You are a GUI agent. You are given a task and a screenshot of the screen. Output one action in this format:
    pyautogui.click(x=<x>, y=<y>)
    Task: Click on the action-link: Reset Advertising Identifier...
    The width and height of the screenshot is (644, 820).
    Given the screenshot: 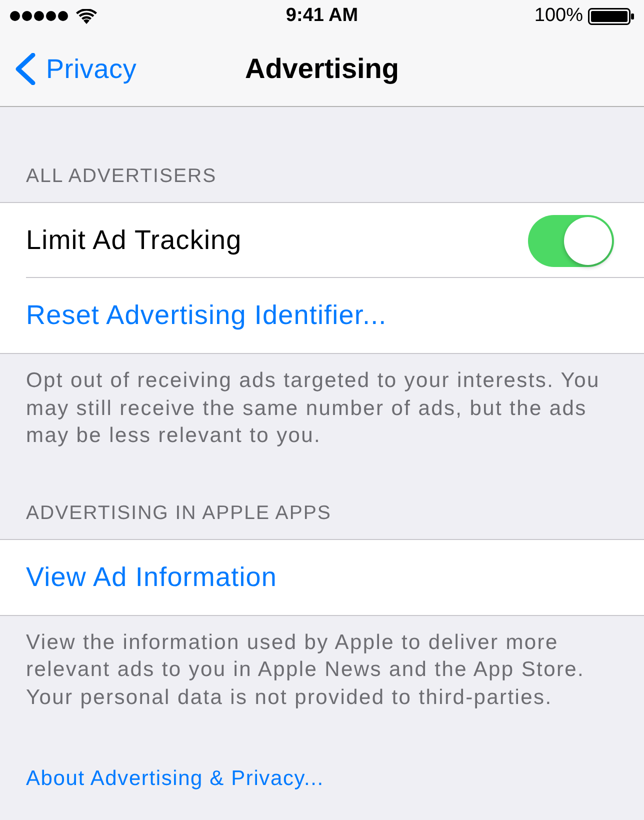 What is the action you would take?
    pyautogui.click(x=206, y=315)
    